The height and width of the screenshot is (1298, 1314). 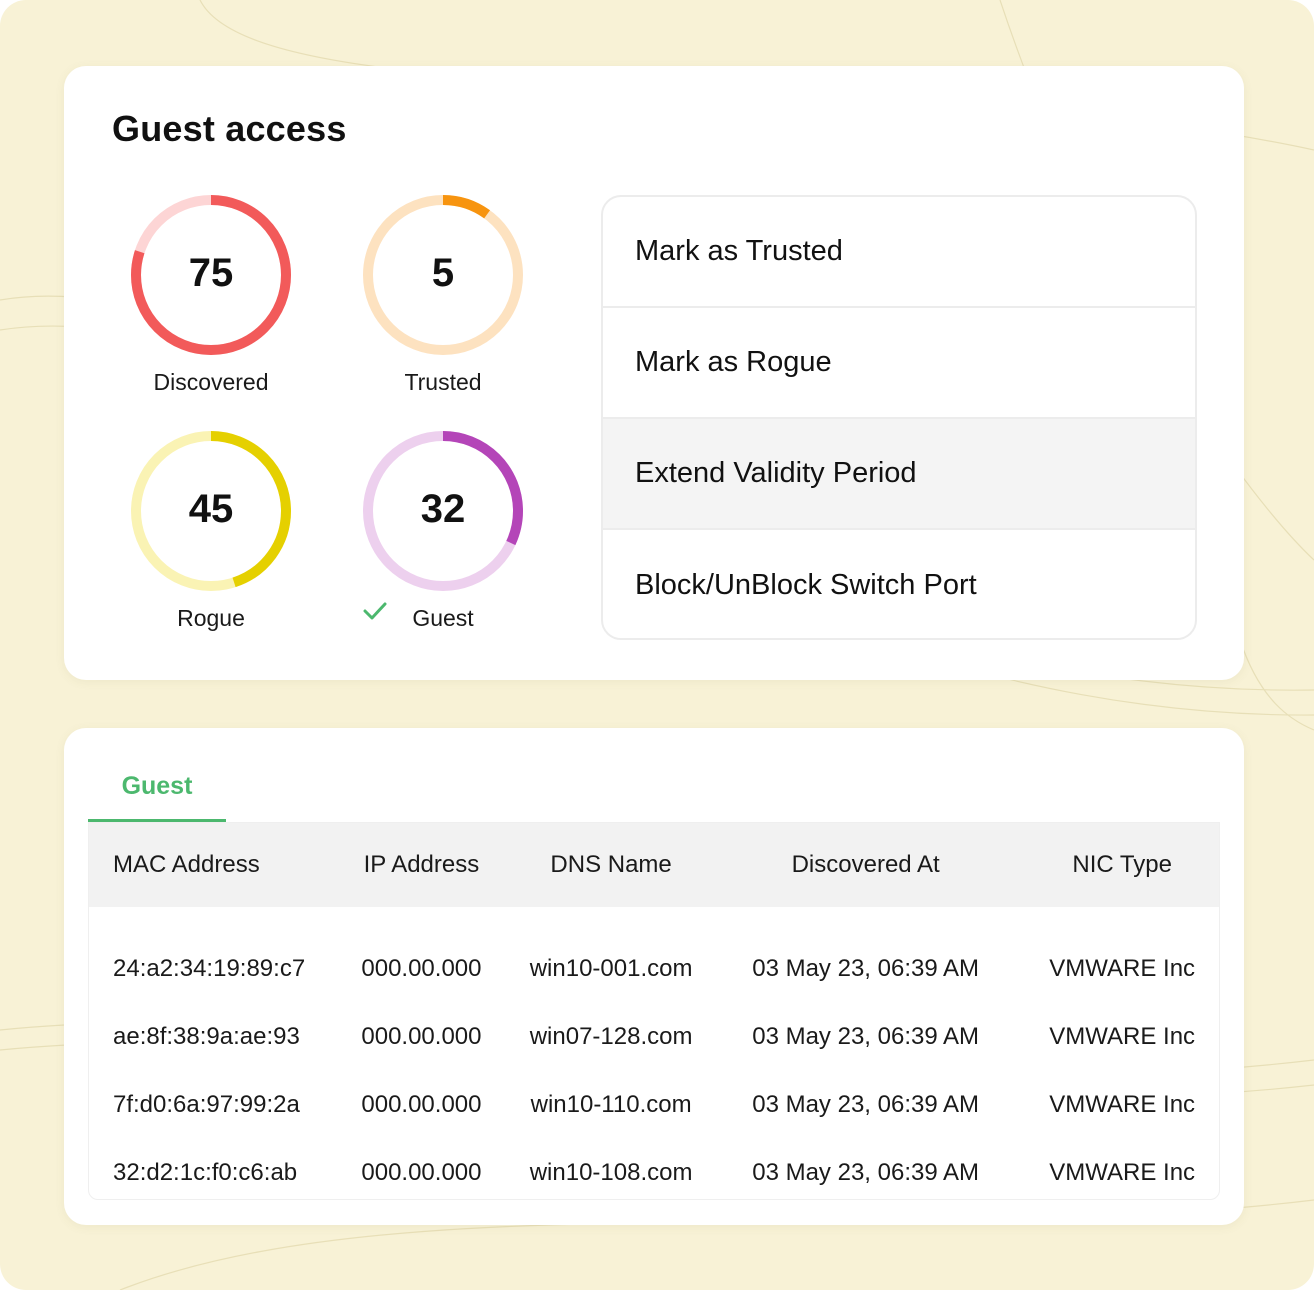 I want to click on stat-label: Trusted, so click(x=443, y=382).